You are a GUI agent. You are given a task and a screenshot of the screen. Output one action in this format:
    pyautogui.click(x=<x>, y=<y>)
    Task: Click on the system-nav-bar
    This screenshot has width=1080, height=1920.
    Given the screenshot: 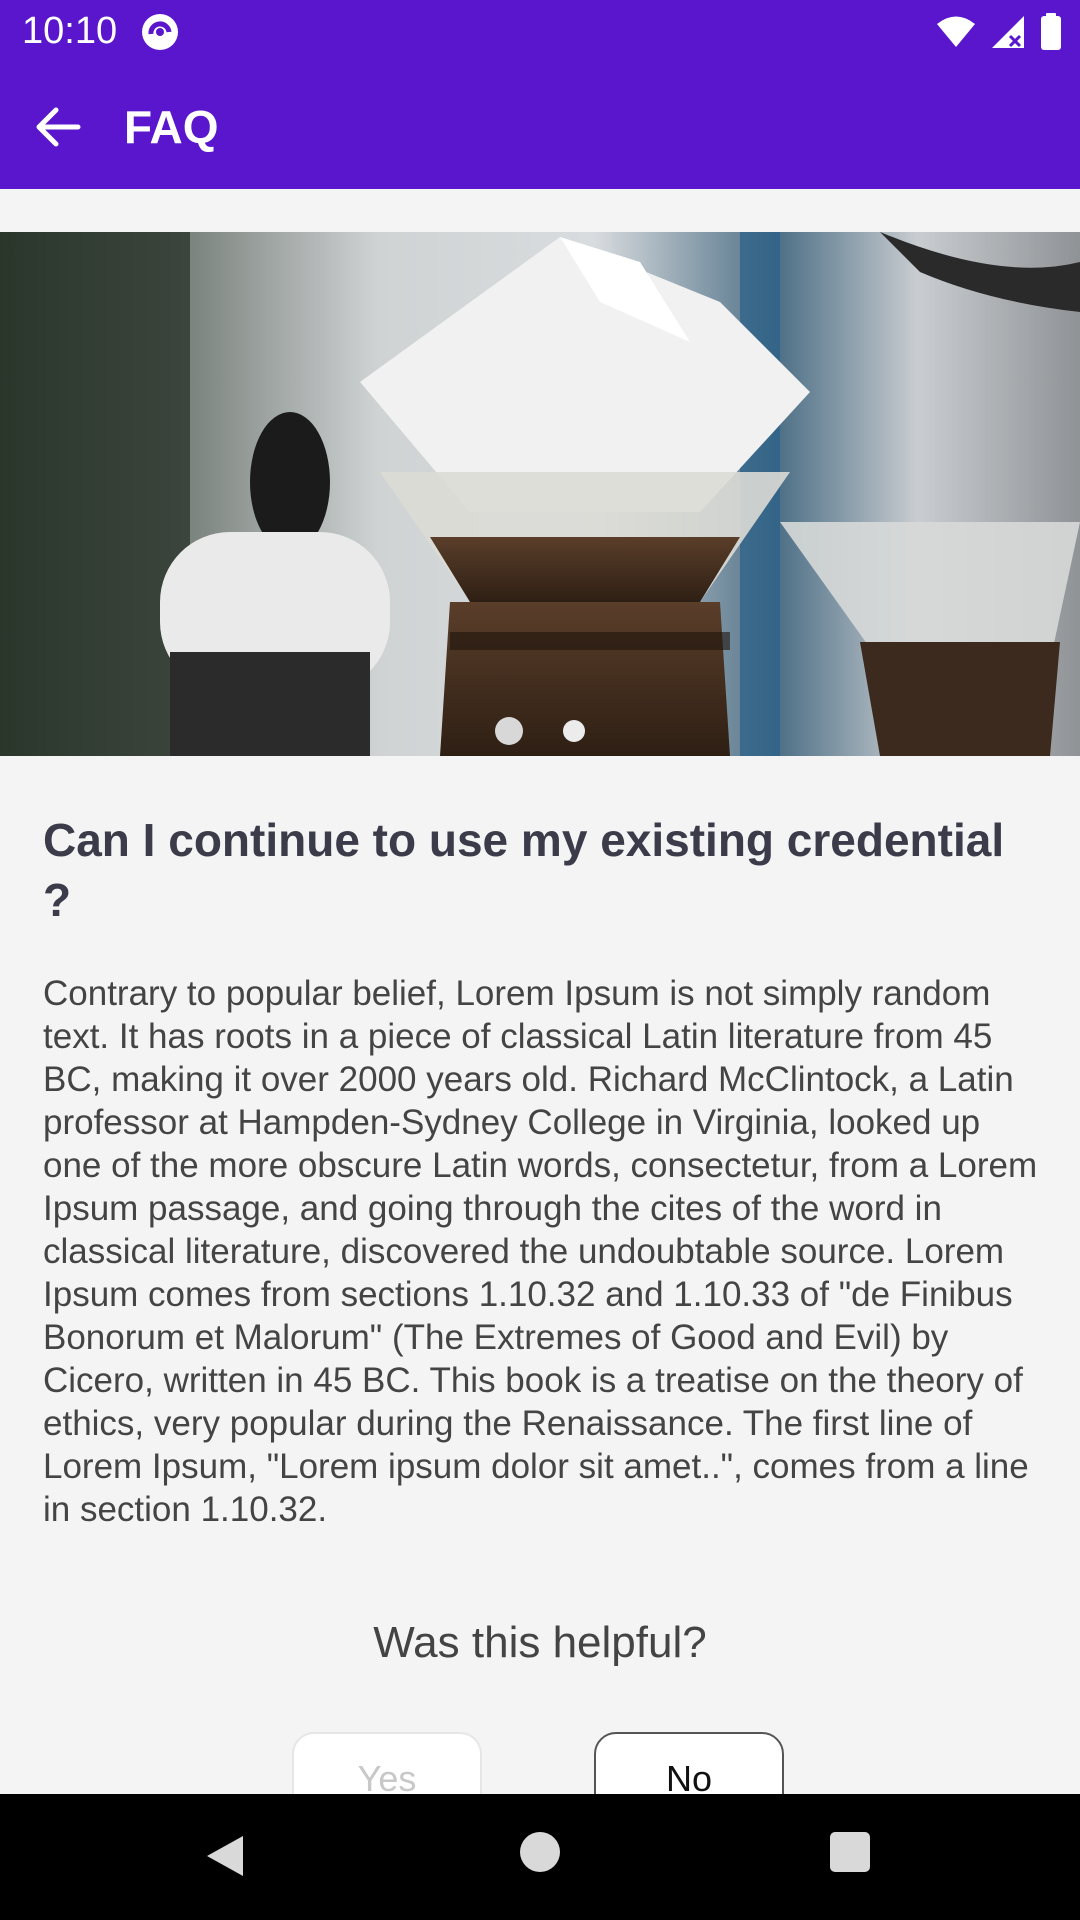 What is the action you would take?
    pyautogui.click(x=540, y=1857)
    